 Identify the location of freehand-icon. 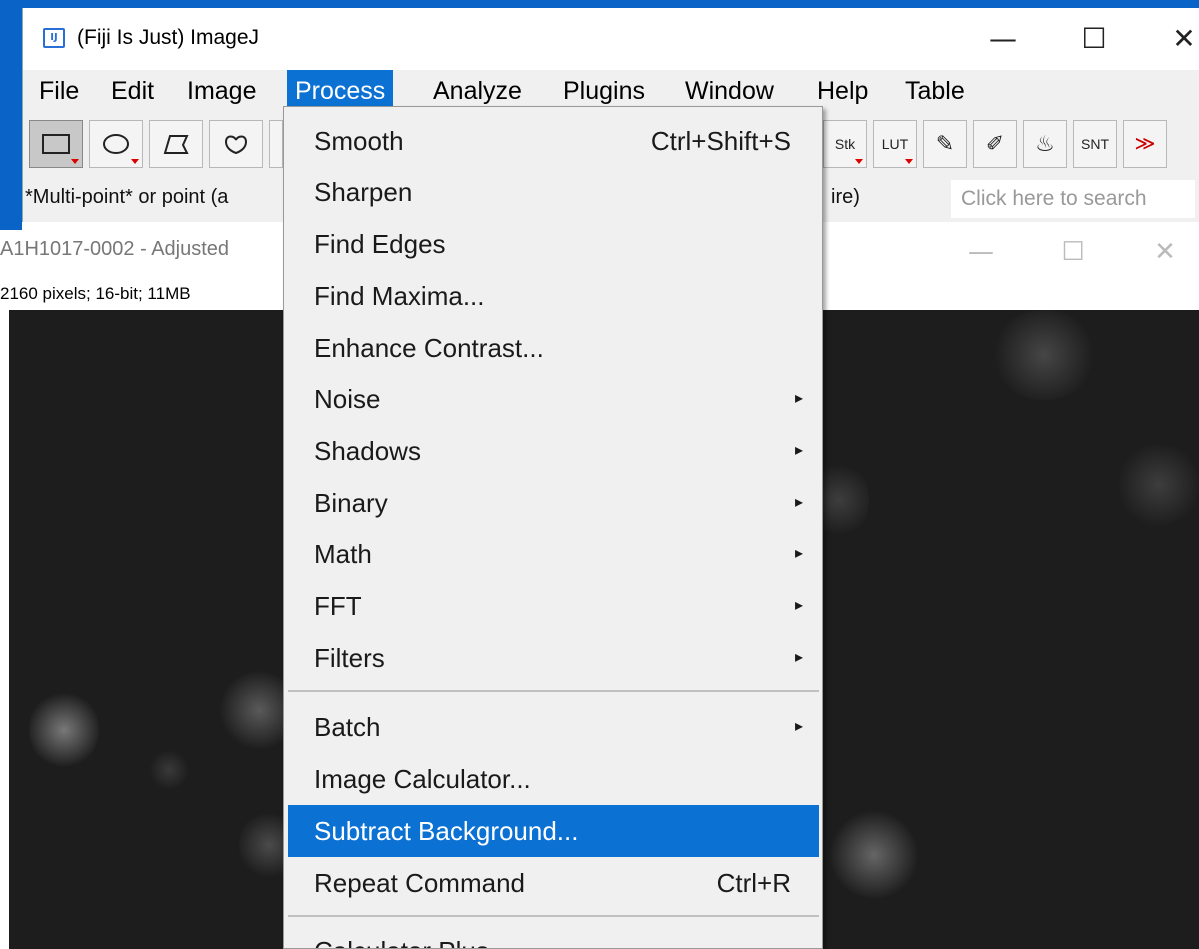
(236, 145).